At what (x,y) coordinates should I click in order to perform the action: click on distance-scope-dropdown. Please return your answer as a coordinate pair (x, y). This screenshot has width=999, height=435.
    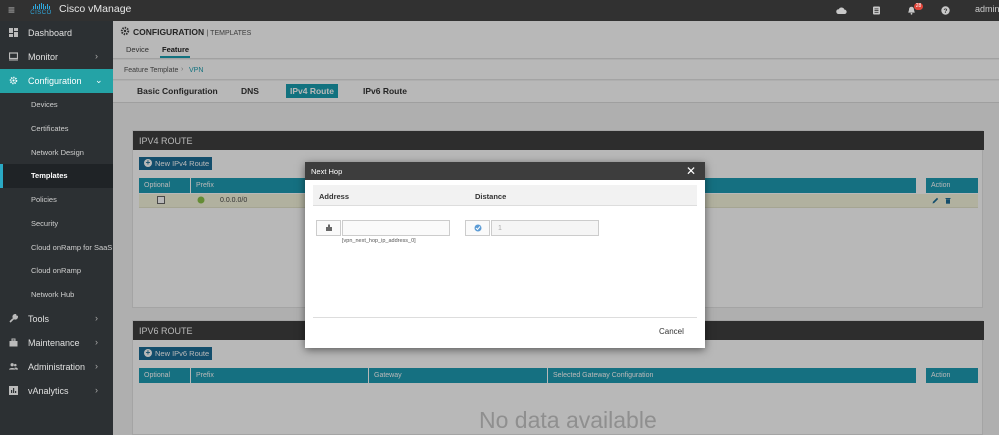
    Looking at the image, I should click on (477, 228).